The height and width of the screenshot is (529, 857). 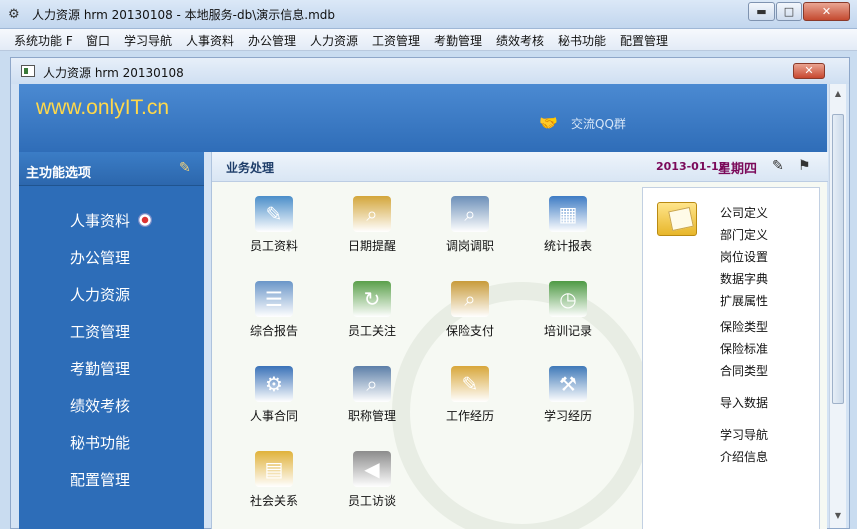 I want to click on menu-personnel: 人事资料, so click(x=210, y=40).